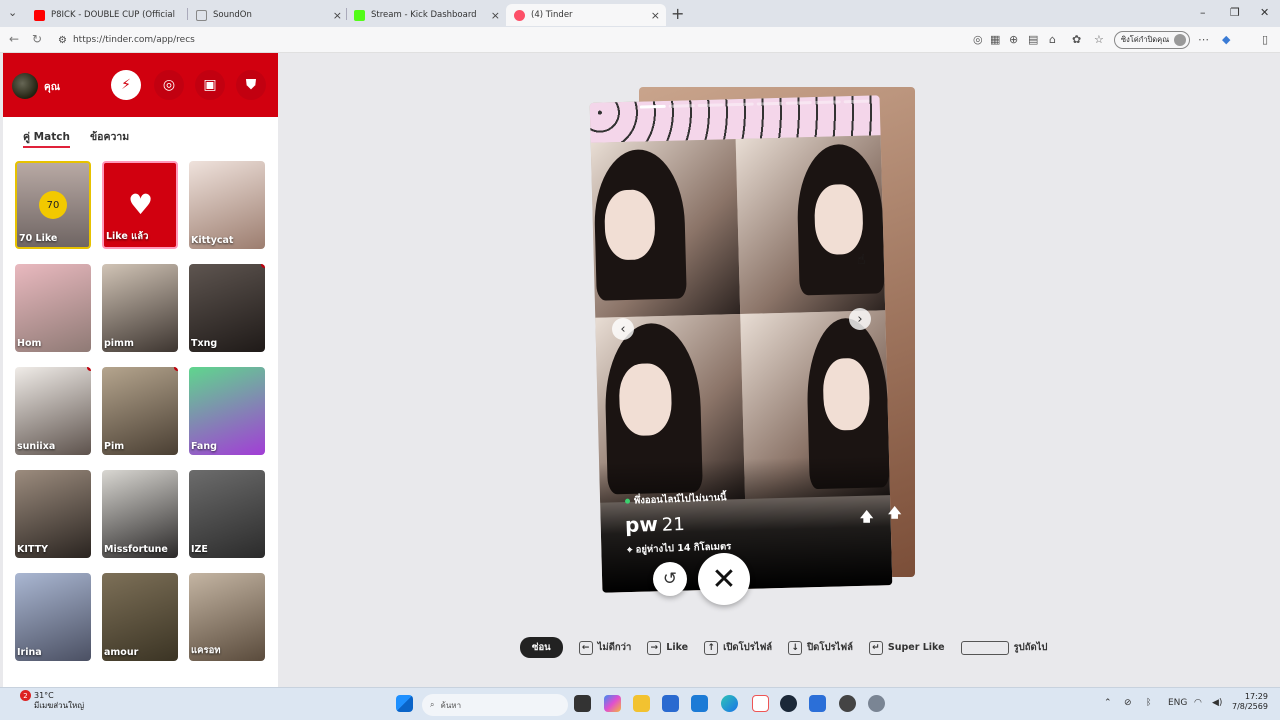  Describe the element at coordinates (199, 549) in the screenshot. I see `match-name: IZE` at that location.